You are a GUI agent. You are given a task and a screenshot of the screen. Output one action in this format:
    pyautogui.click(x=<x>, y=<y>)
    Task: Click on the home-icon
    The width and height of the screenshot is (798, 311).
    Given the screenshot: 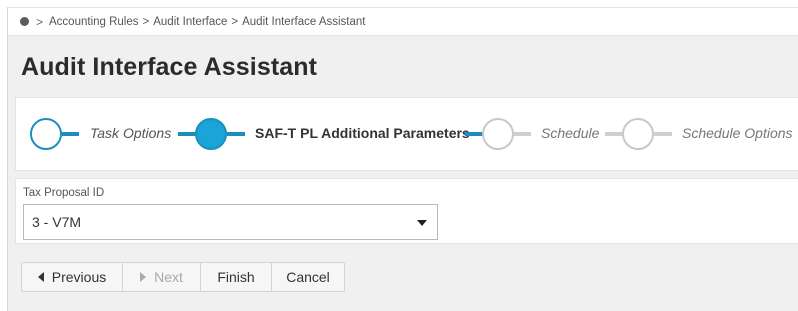 What is the action you would take?
    pyautogui.click(x=24, y=21)
    